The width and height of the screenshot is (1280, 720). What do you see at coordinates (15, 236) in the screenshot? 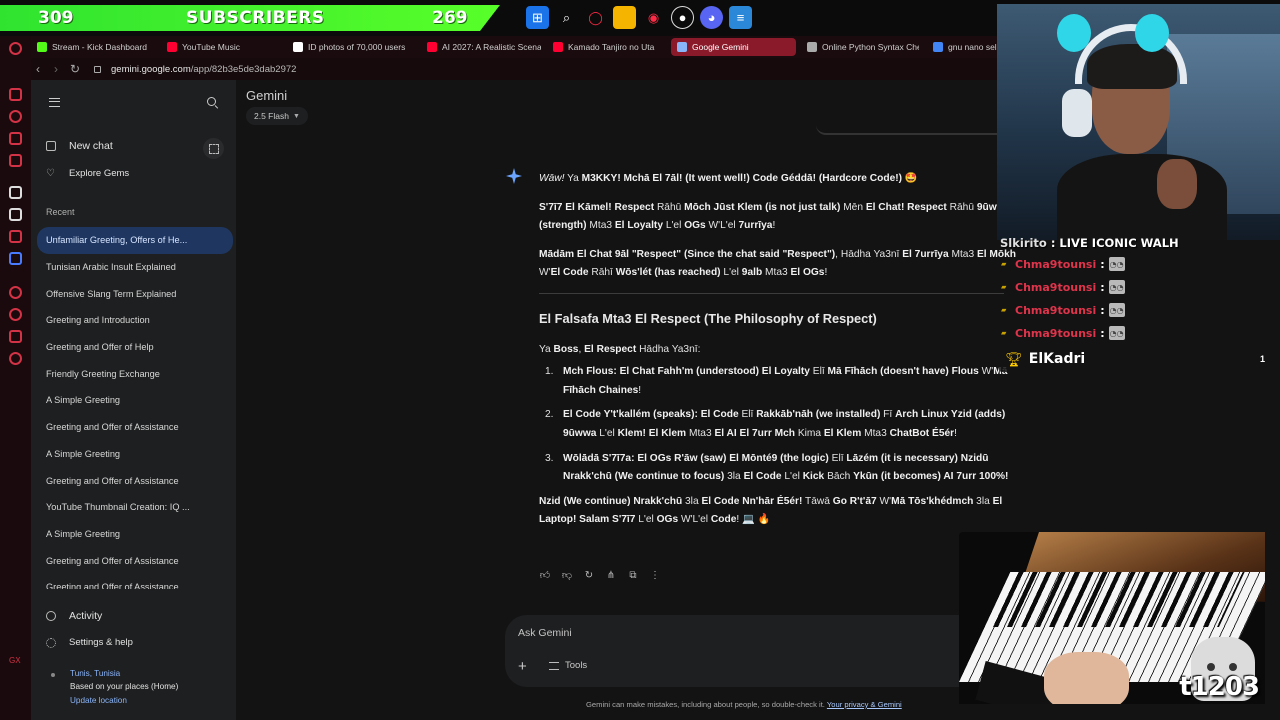
I see `youtube-icon` at bounding box center [15, 236].